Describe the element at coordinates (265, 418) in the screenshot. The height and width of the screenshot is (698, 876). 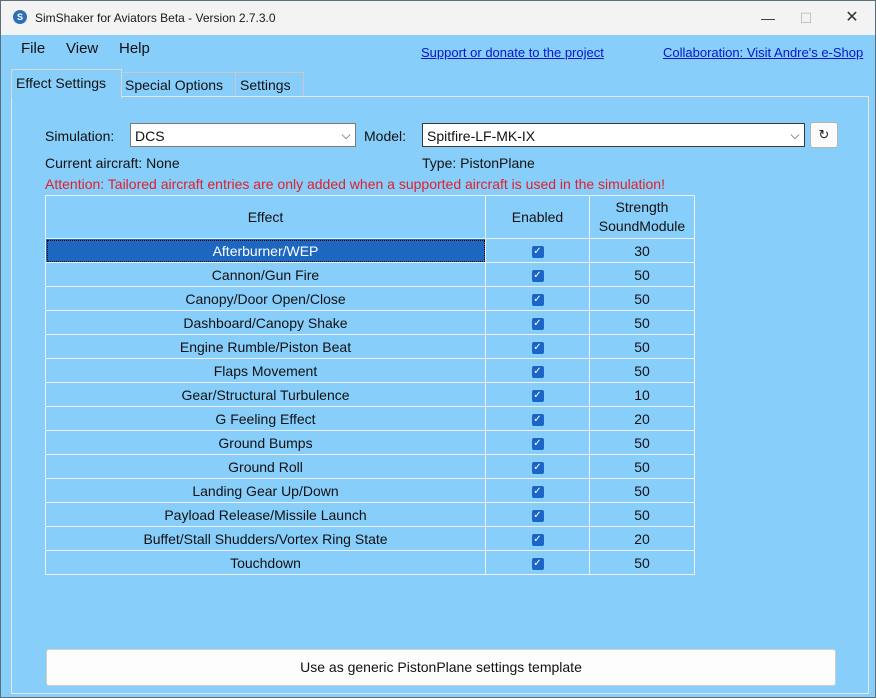
I see `effect-cell: G Feeling Effect` at that location.